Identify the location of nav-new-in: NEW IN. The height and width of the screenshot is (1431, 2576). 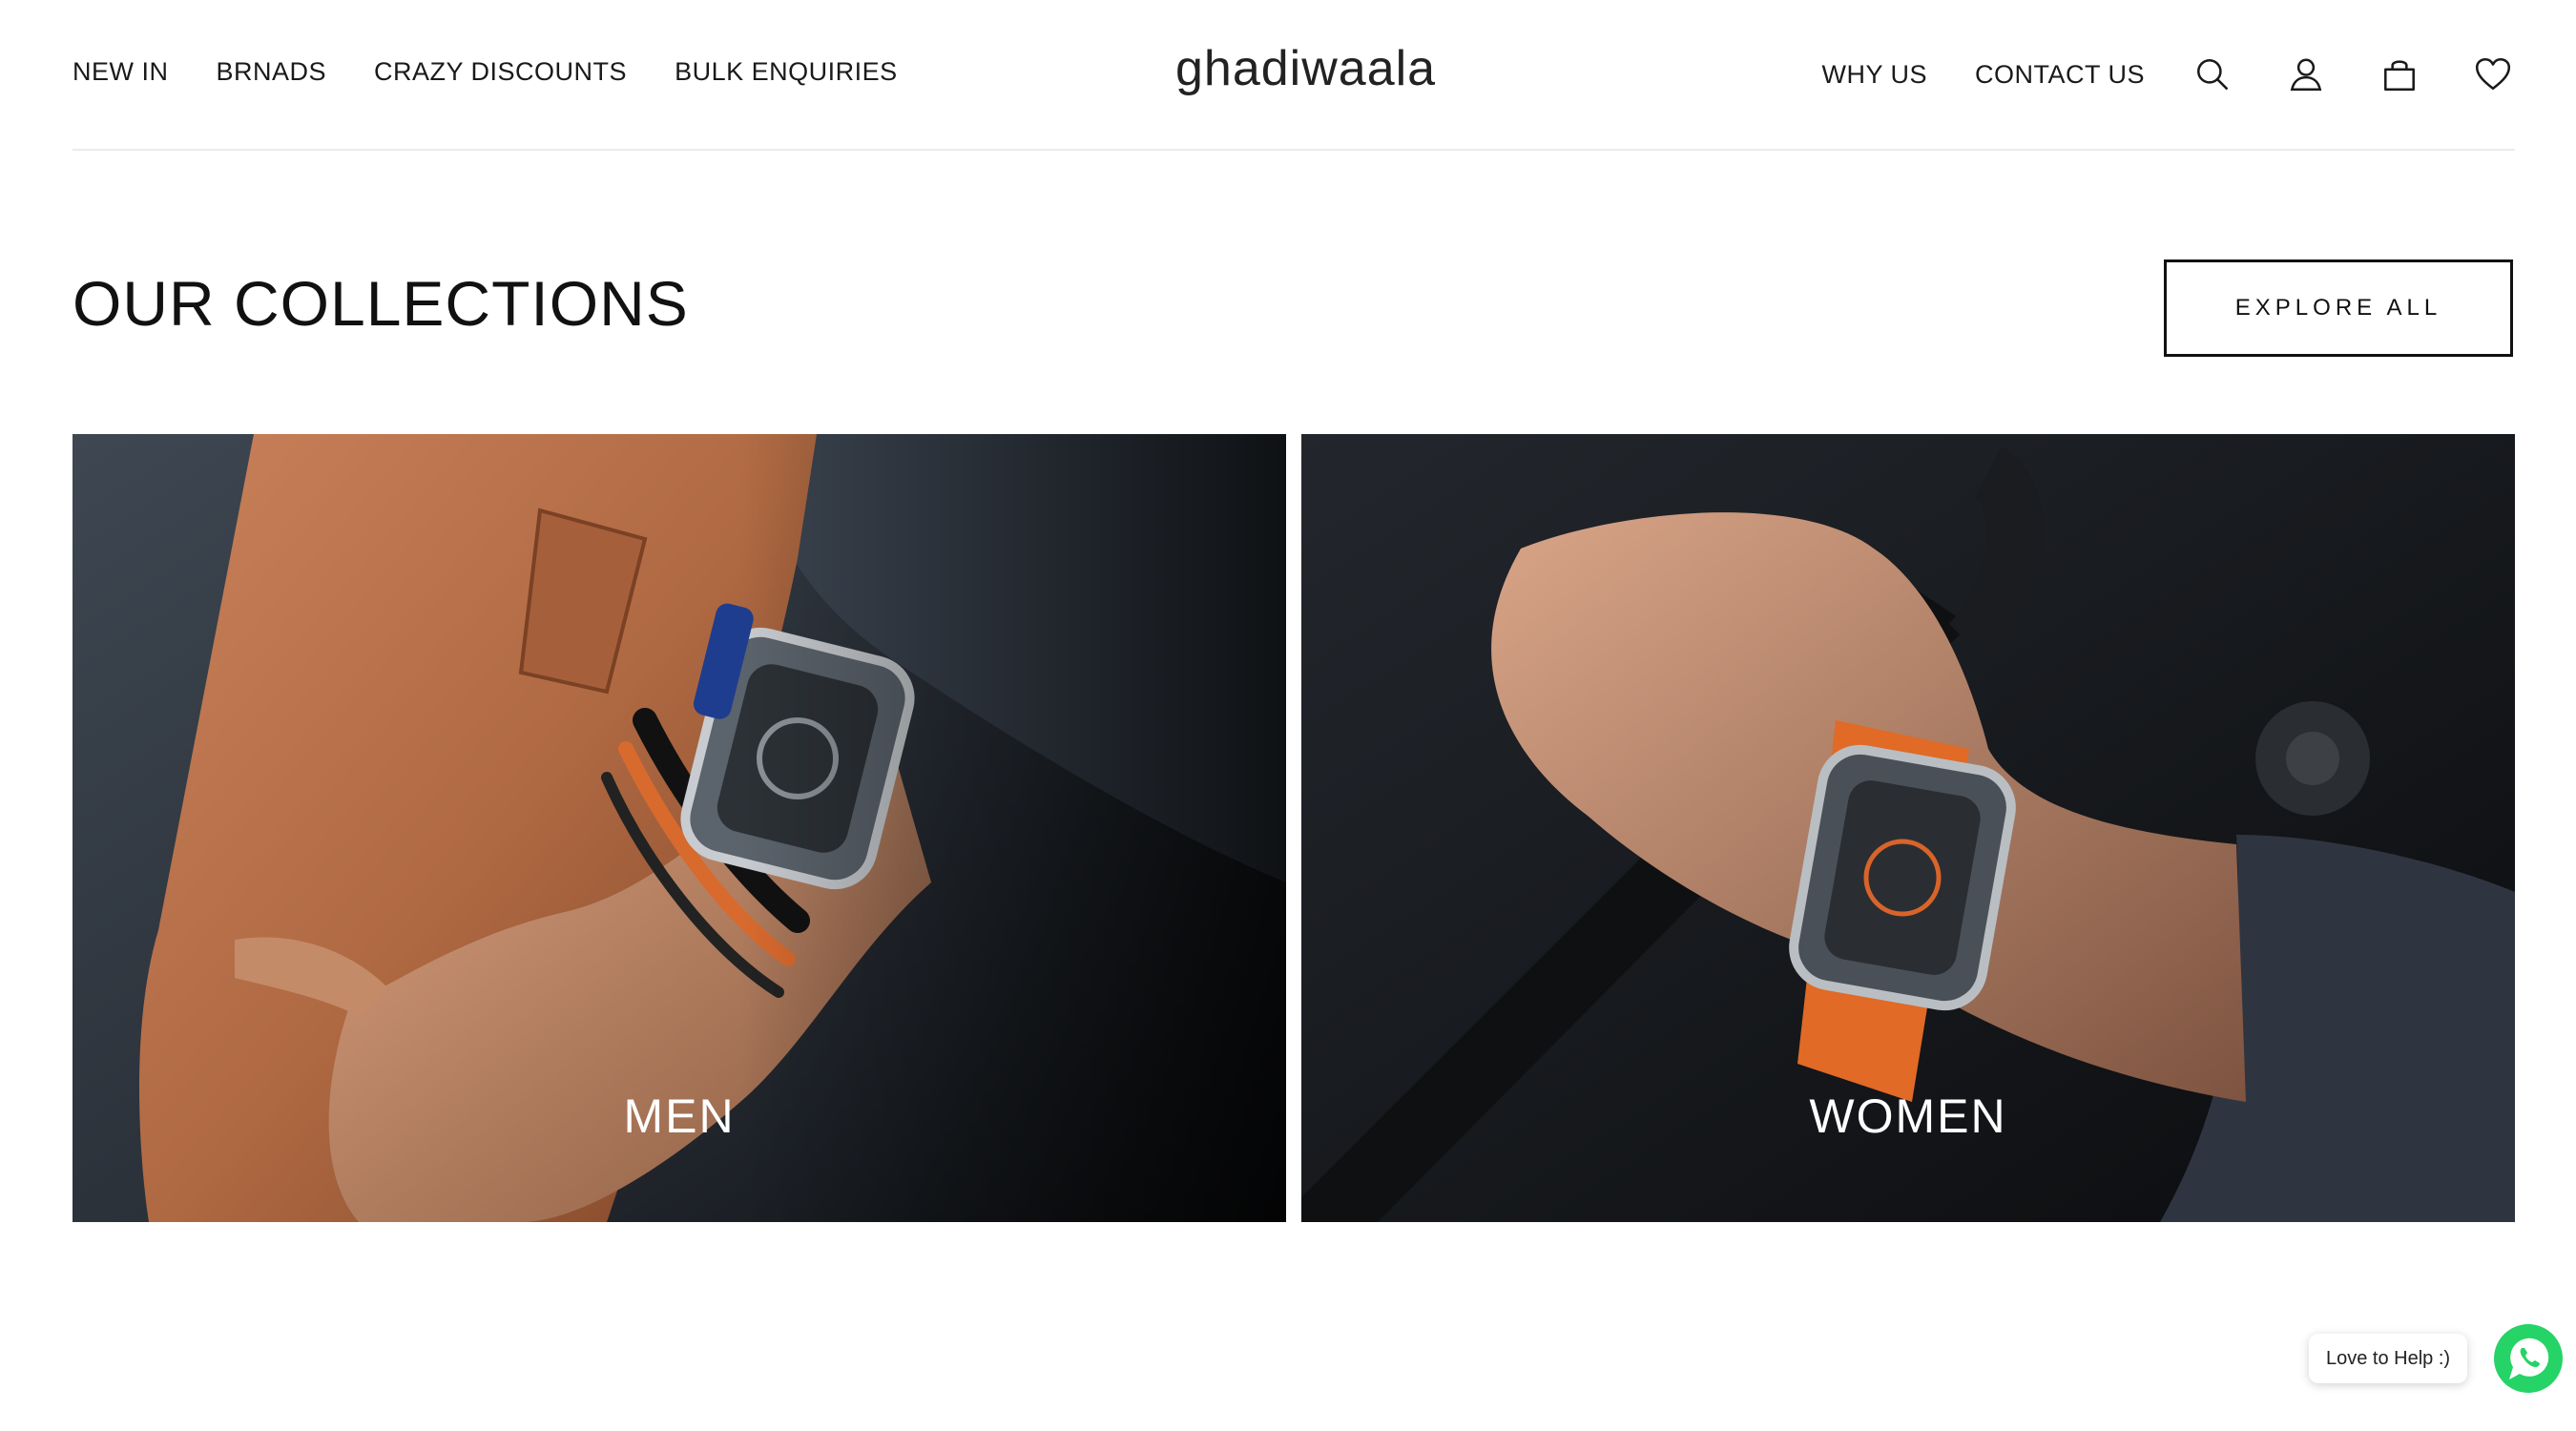
(121, 72).